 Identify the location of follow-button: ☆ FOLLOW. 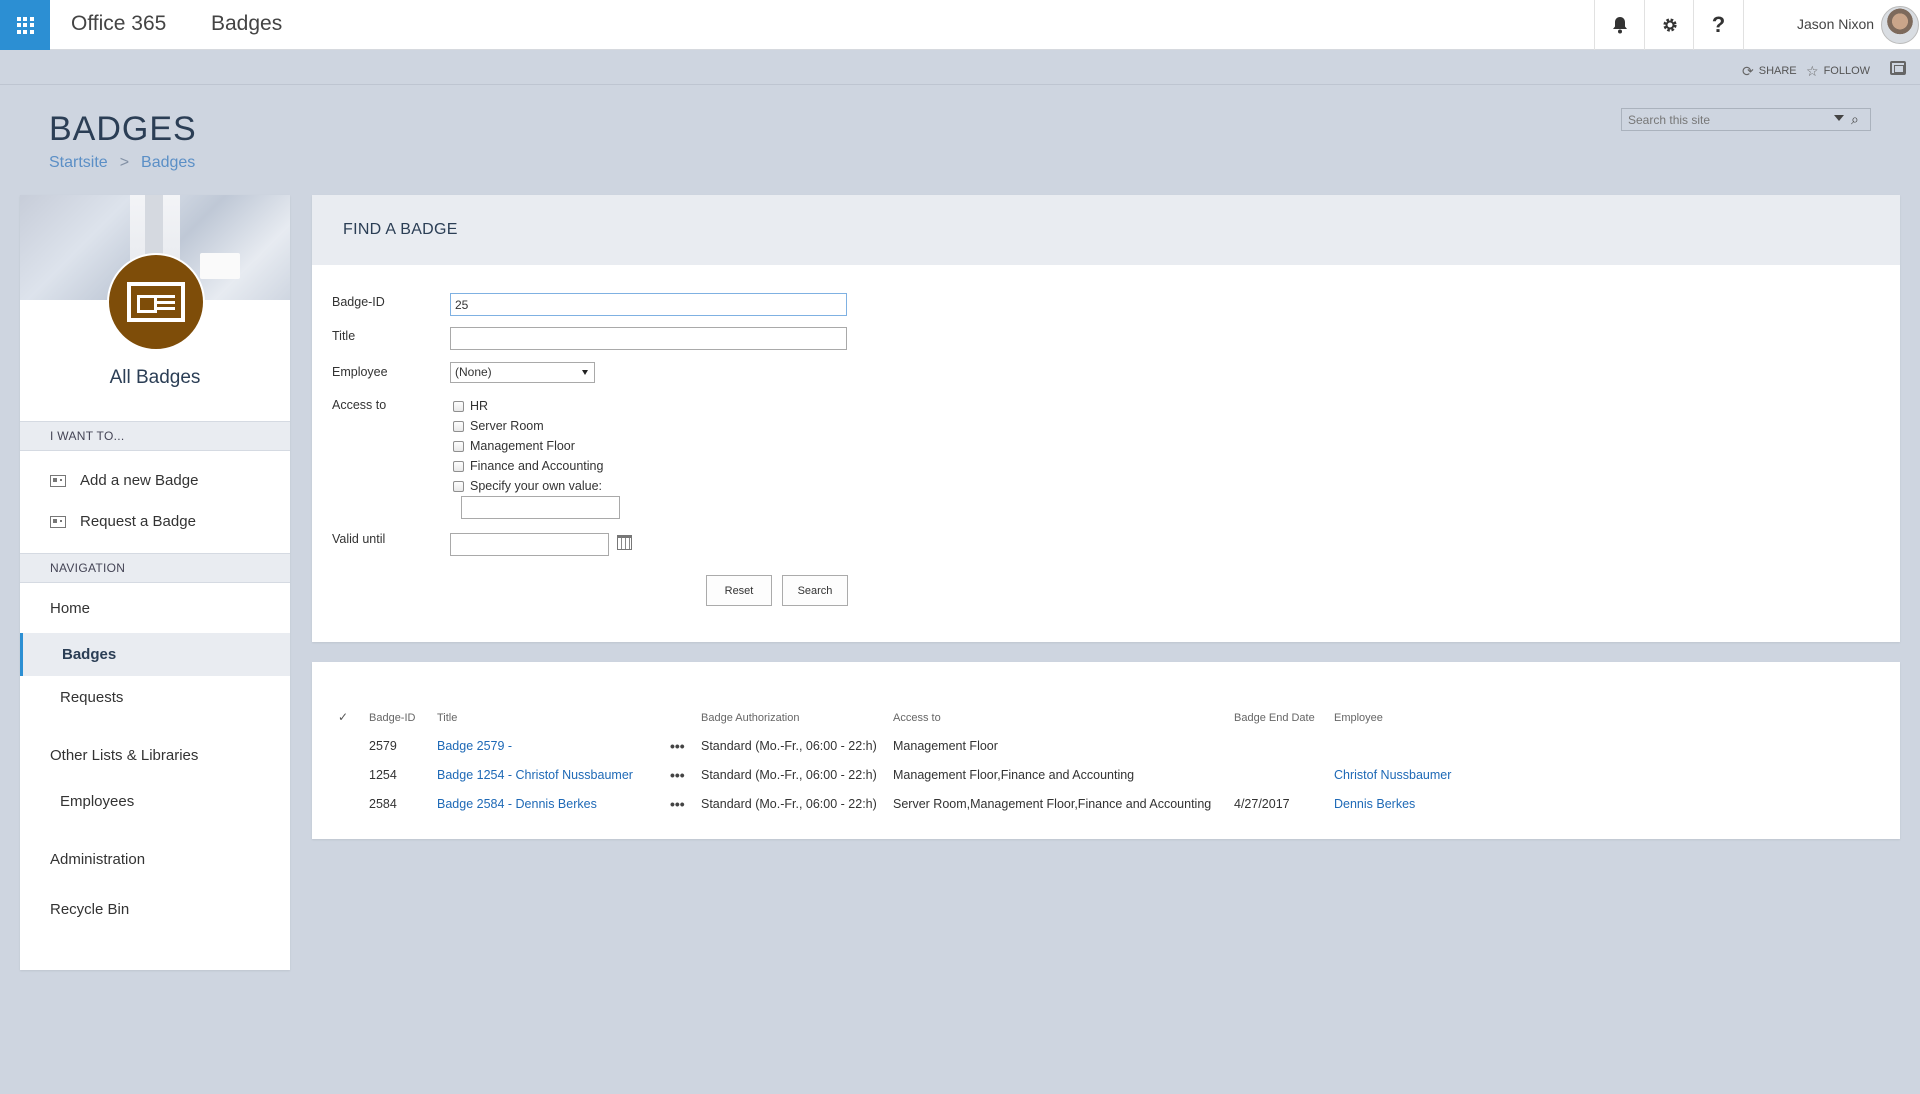
(1838, 71).